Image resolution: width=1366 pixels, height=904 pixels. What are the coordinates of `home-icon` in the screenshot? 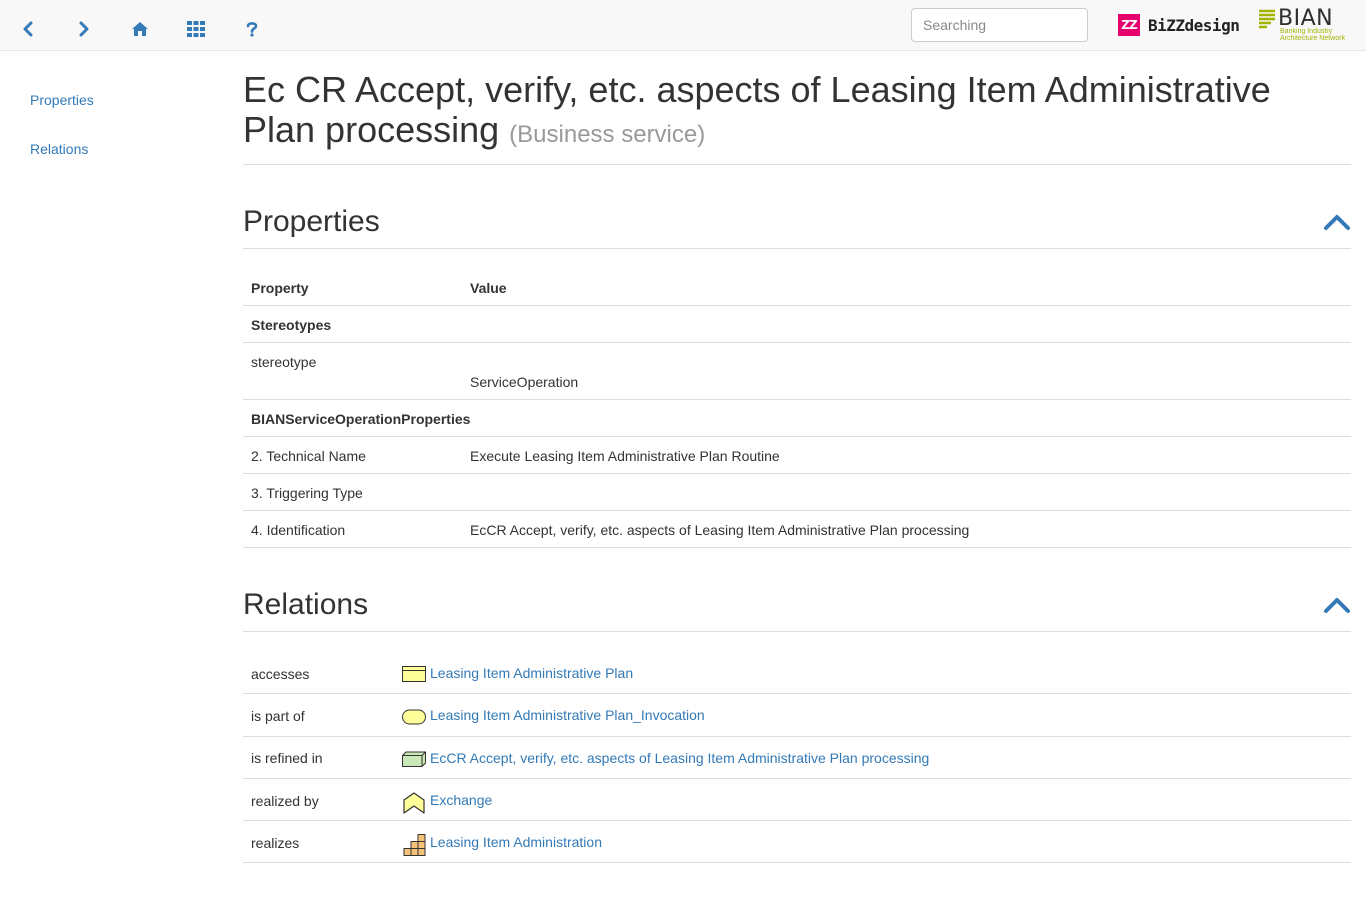 It's located at (140, 29).